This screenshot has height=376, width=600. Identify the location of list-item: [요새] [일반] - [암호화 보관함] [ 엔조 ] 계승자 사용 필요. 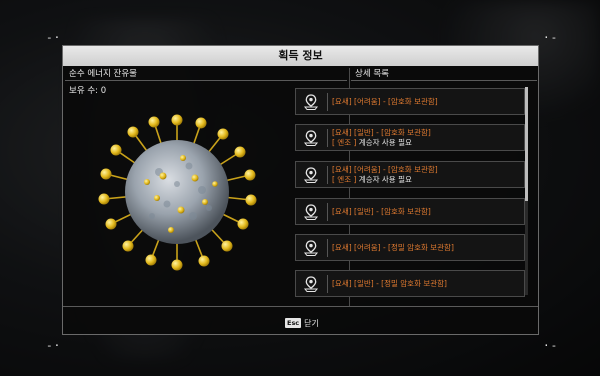
(410, 137).